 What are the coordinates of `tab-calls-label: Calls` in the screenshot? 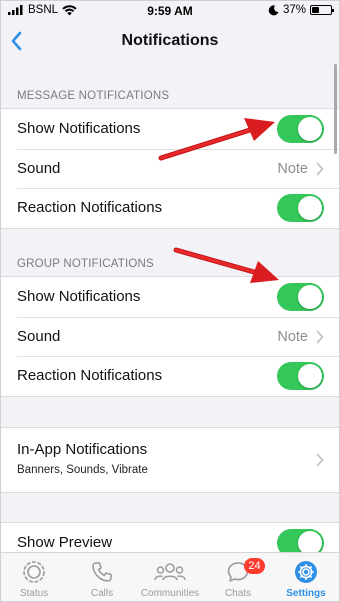 It's located at (102, 593).